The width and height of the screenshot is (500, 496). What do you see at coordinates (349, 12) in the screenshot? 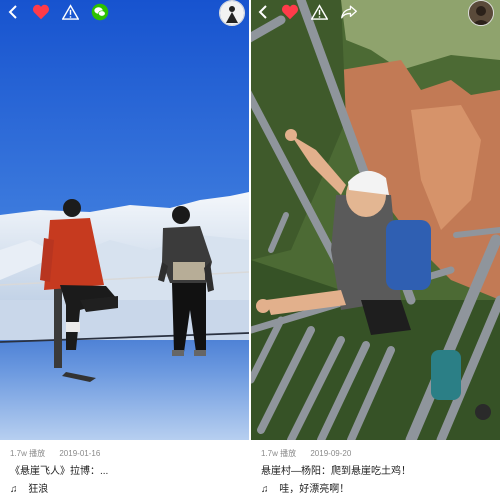
I see `share-icon` at bounding box center [349, 12].